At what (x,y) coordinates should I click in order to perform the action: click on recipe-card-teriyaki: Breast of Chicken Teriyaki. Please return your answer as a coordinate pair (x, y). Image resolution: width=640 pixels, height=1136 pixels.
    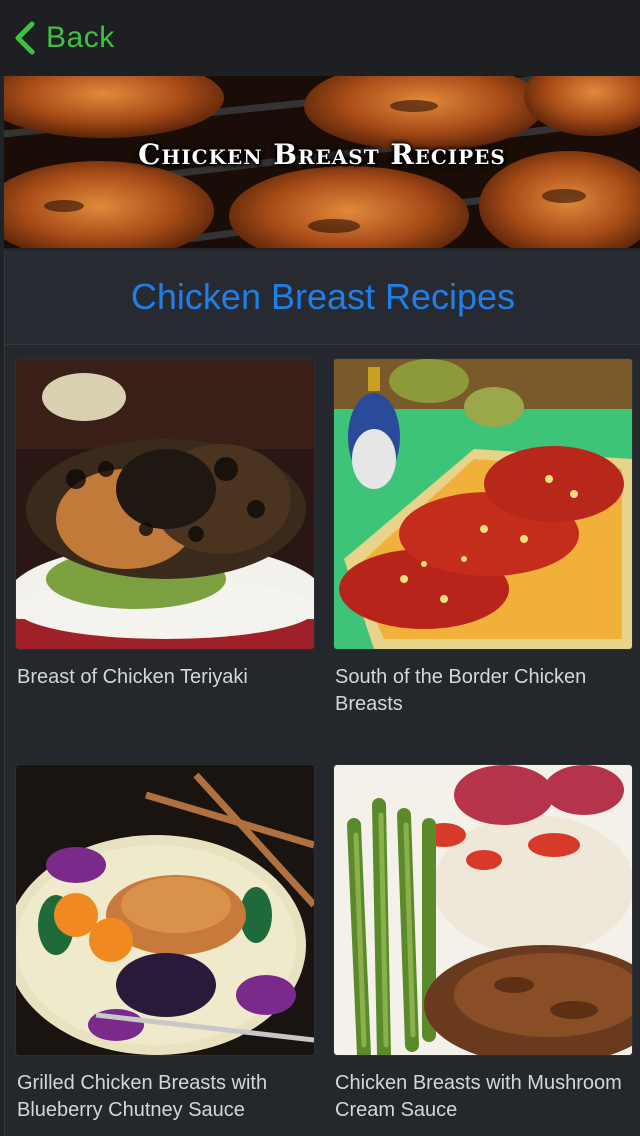
    Looking at the image, I should click on (165, 524).